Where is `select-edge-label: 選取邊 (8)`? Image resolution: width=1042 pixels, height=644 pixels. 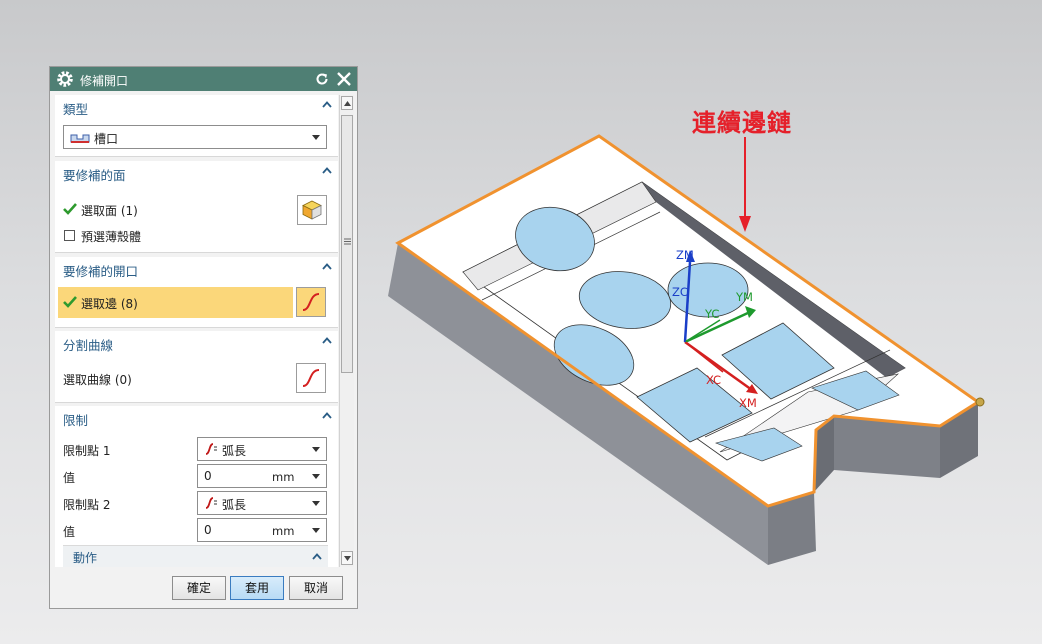 select-edge-label: 選取邊 (8) is located at coordinates (109, 304).